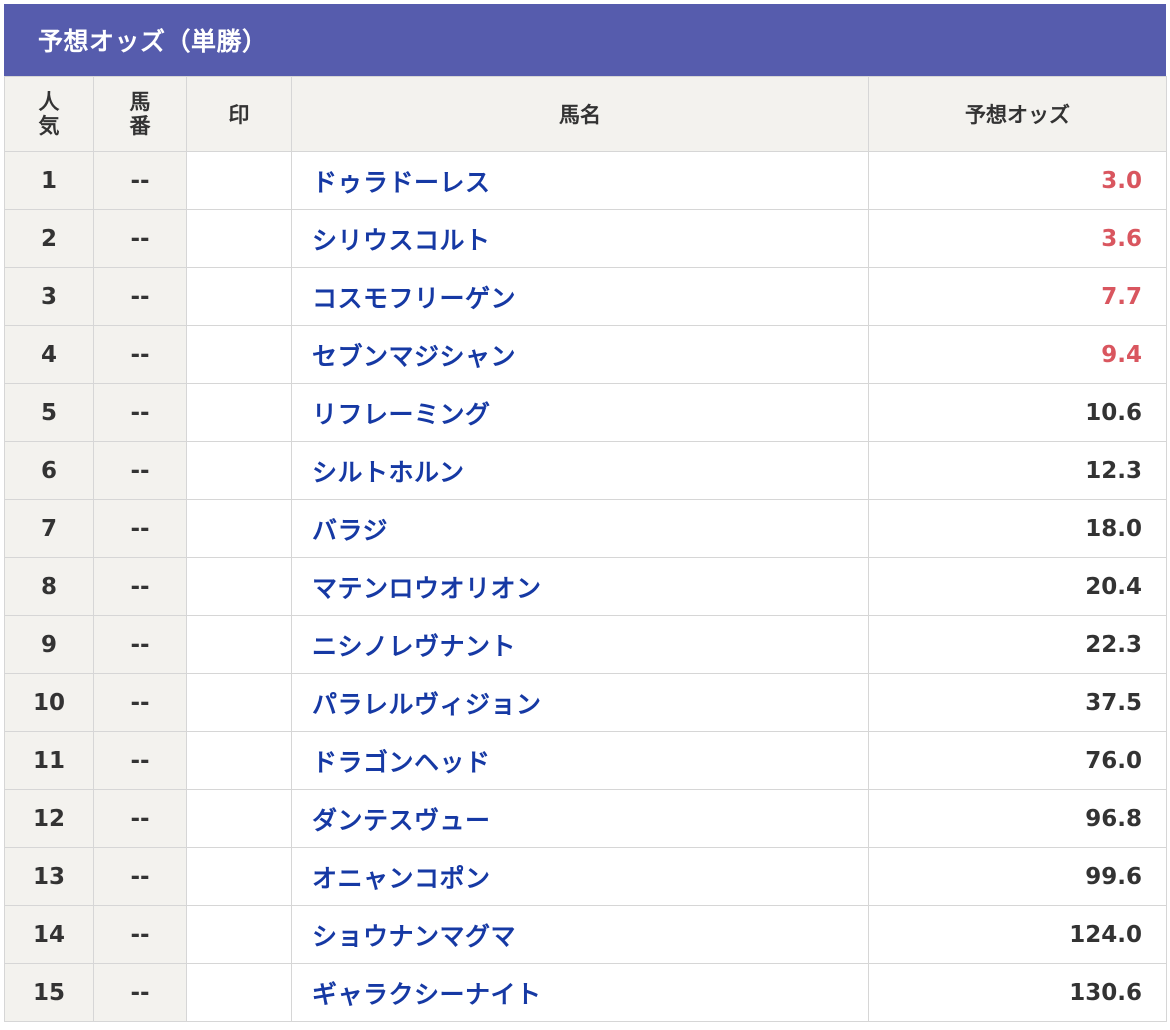 The width and height of the screenshot is (1170, 1030). I want to click on odds-value: 99.6, so click(1017, 876).